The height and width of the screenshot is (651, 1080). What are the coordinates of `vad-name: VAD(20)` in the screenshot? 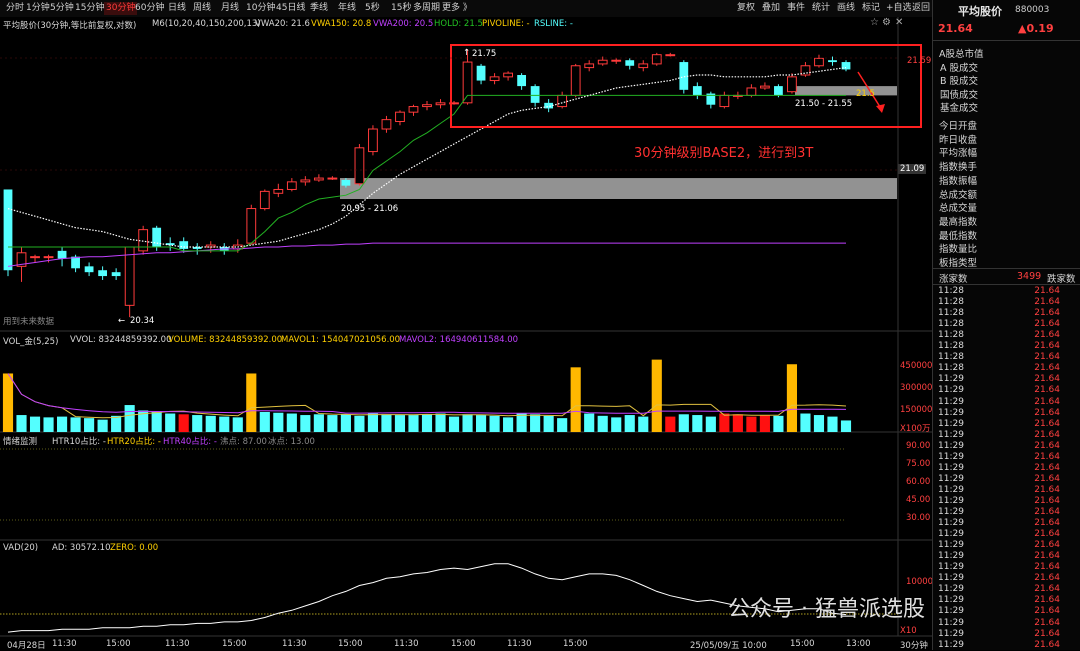 It's located at (21, 548).